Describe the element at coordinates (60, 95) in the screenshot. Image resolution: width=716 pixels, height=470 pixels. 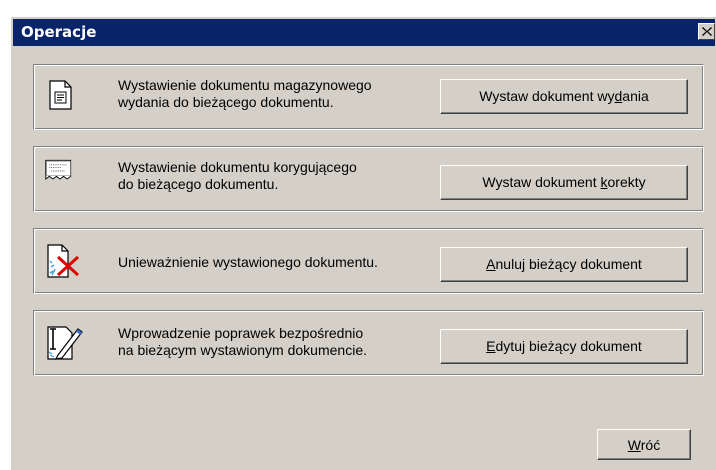
I see `document-text-icon` at that location.